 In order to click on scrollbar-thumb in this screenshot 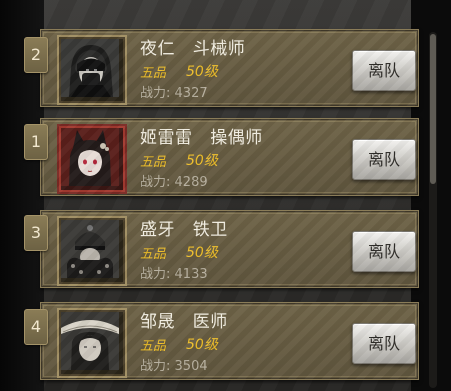, I will do `click(433, 109)`.